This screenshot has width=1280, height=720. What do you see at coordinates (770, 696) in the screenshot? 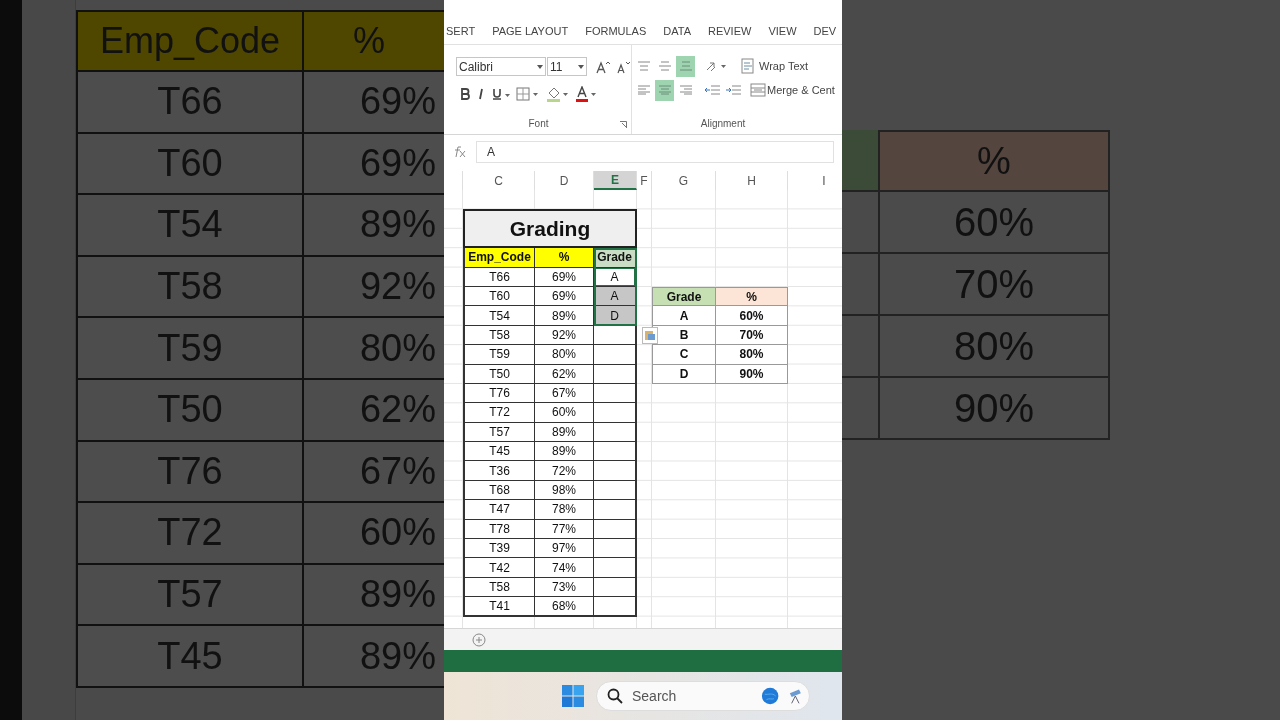
I see `globe-icon` at bounding box center [770, 696].